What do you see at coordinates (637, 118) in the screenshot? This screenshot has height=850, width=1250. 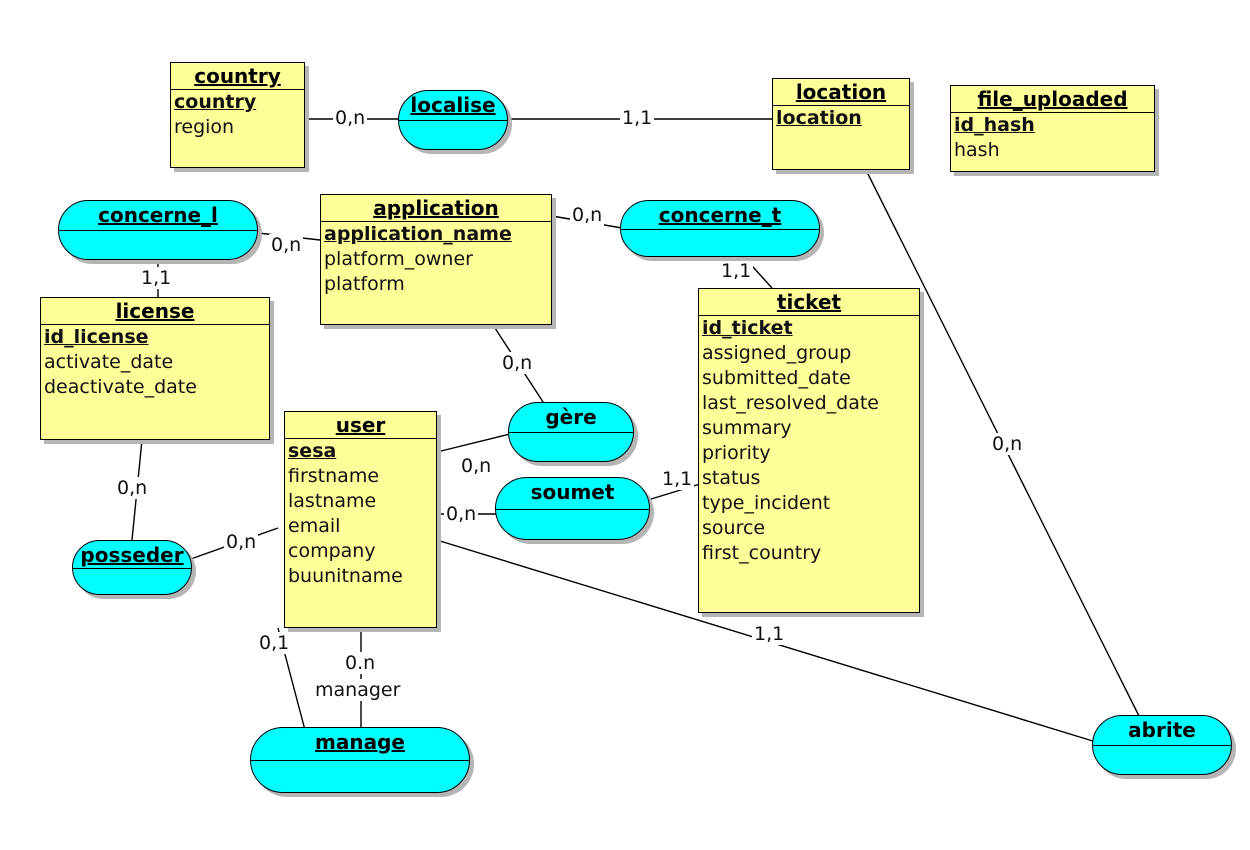 I see `cardinality-localise-location: 1,1` at bounding box center [637, 118].